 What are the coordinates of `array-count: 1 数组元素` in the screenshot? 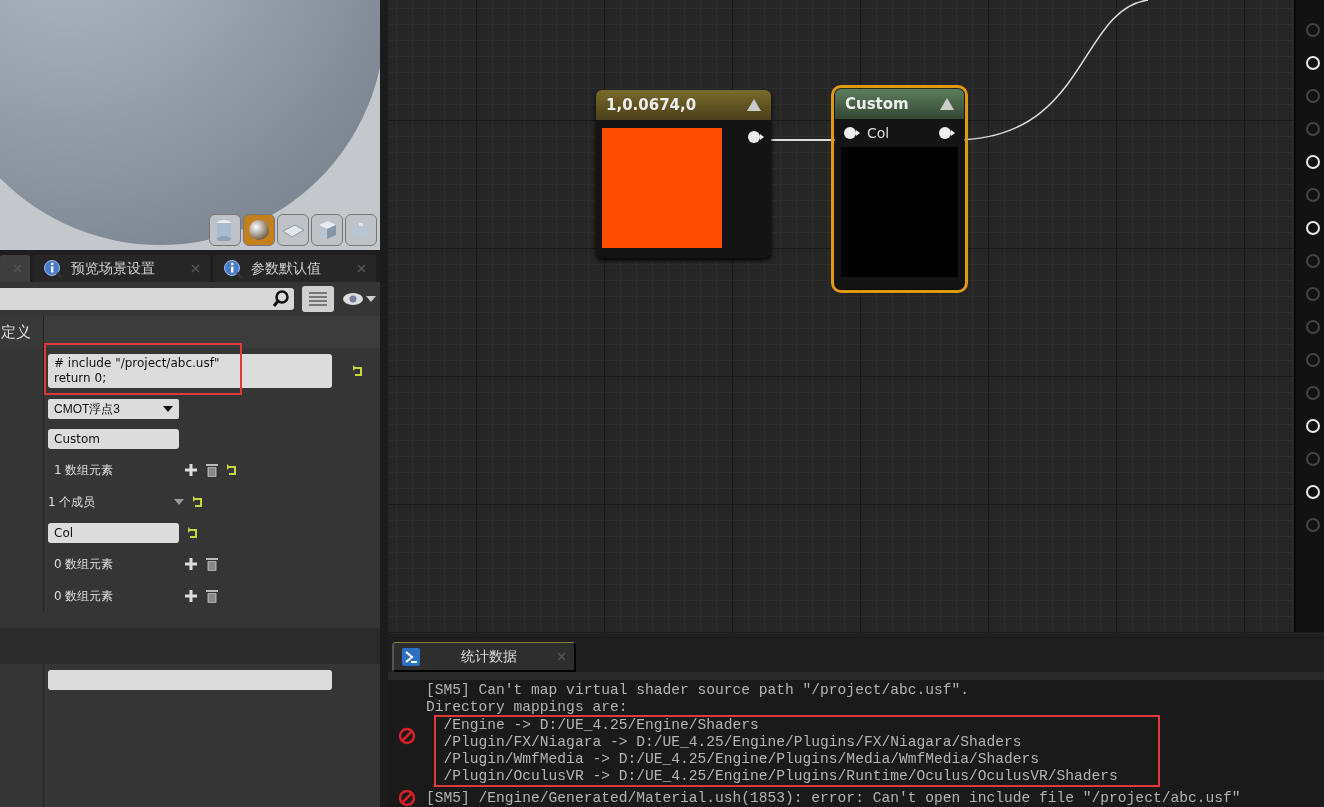 It's located at (84, 470).